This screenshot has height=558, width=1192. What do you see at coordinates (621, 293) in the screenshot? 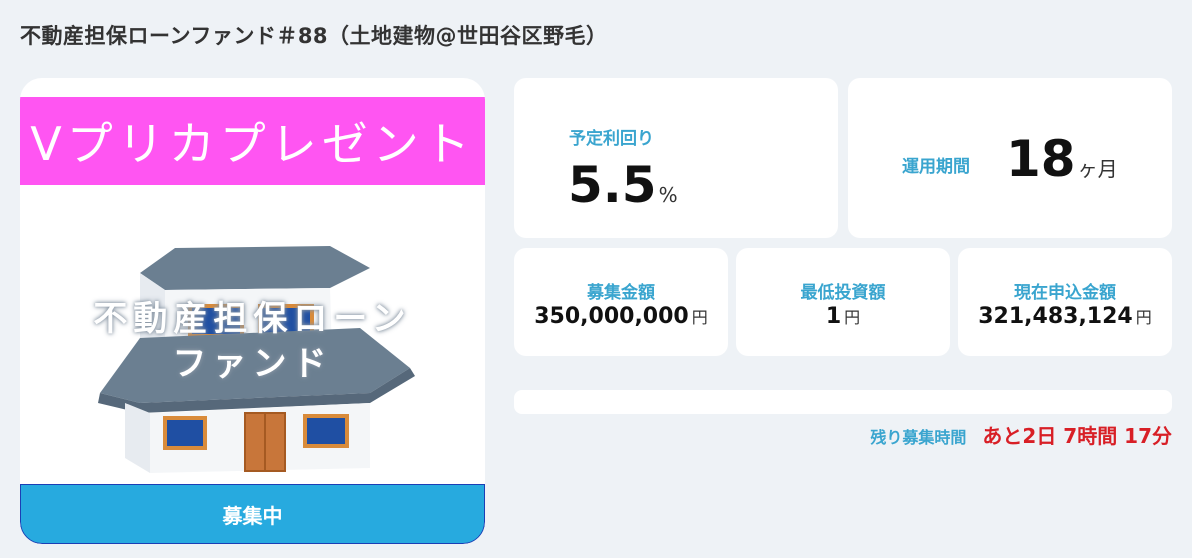
I see `target-amount-label: 募集金額` at bounding box center [621, 293].